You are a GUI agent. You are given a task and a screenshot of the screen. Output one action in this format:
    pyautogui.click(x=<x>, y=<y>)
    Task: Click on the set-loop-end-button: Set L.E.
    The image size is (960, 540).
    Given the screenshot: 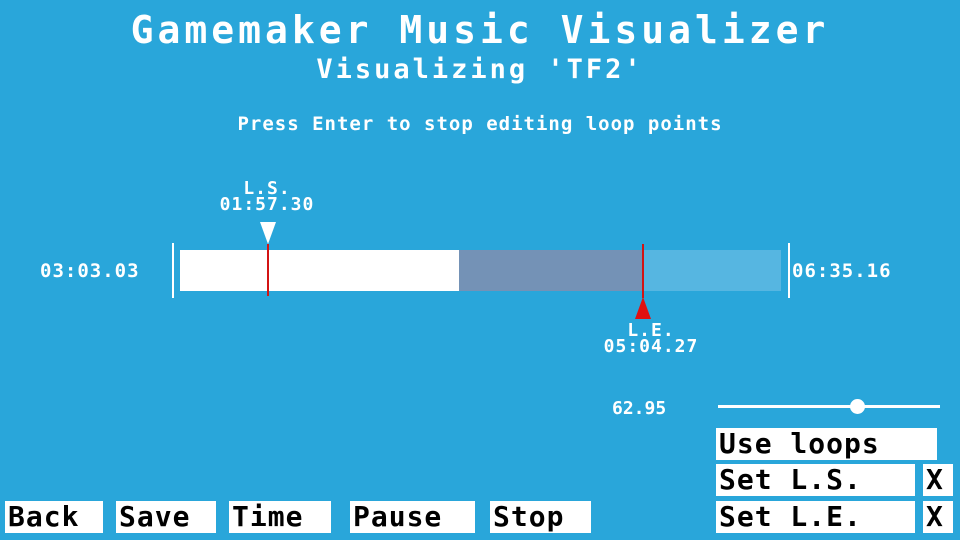 What is the action you would take?
    pyautogui.click(x=815, y=517)
    